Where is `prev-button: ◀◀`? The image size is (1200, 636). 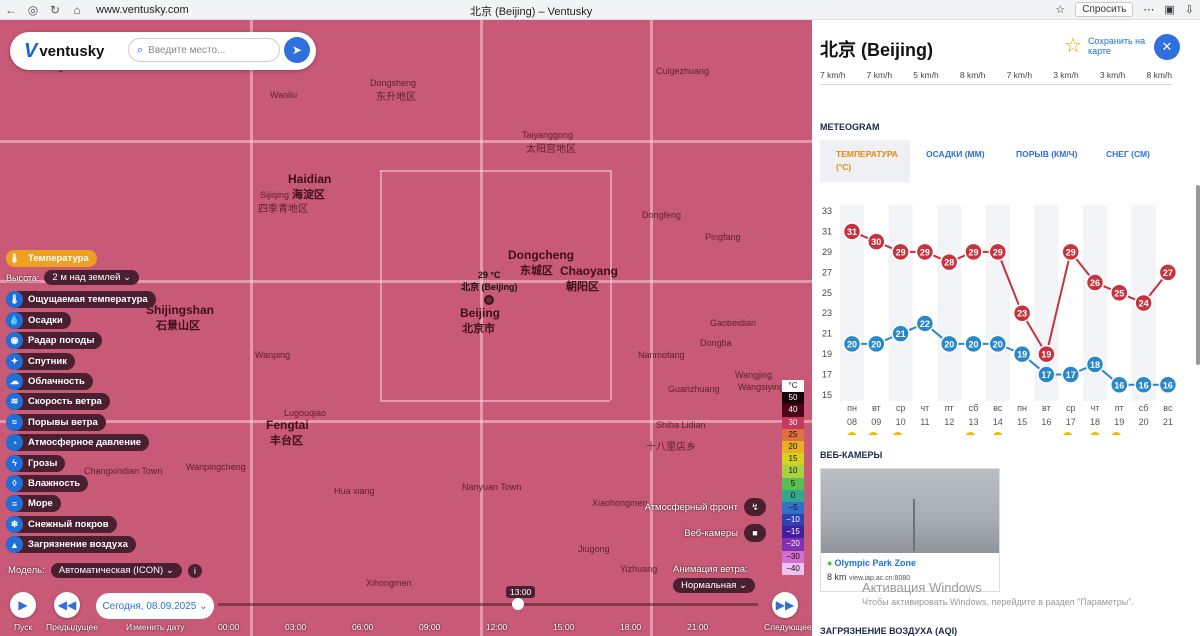 prev-button: ◀◀ is located at coordinates (67, 605).